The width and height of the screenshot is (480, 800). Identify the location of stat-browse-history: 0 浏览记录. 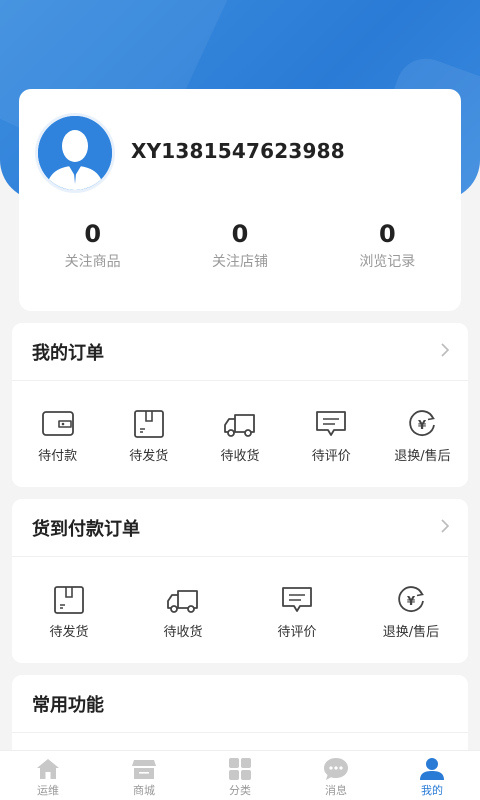
(387, 245).